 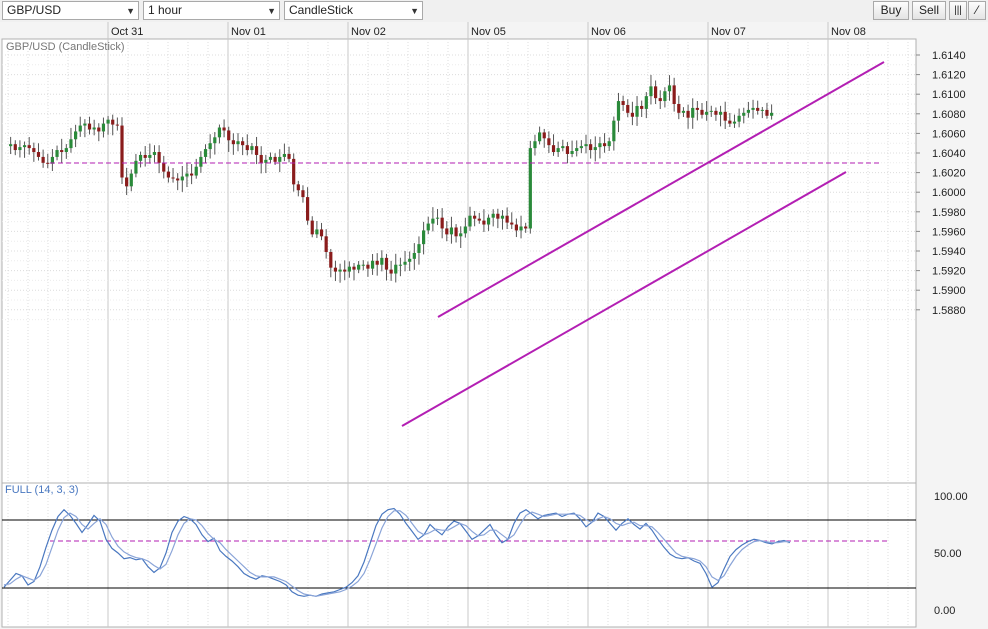 What do you see at coordinates (949, 154) in the screenshot?
I see `price-tick-label: 1.6040` at bounding box center [949, 154].